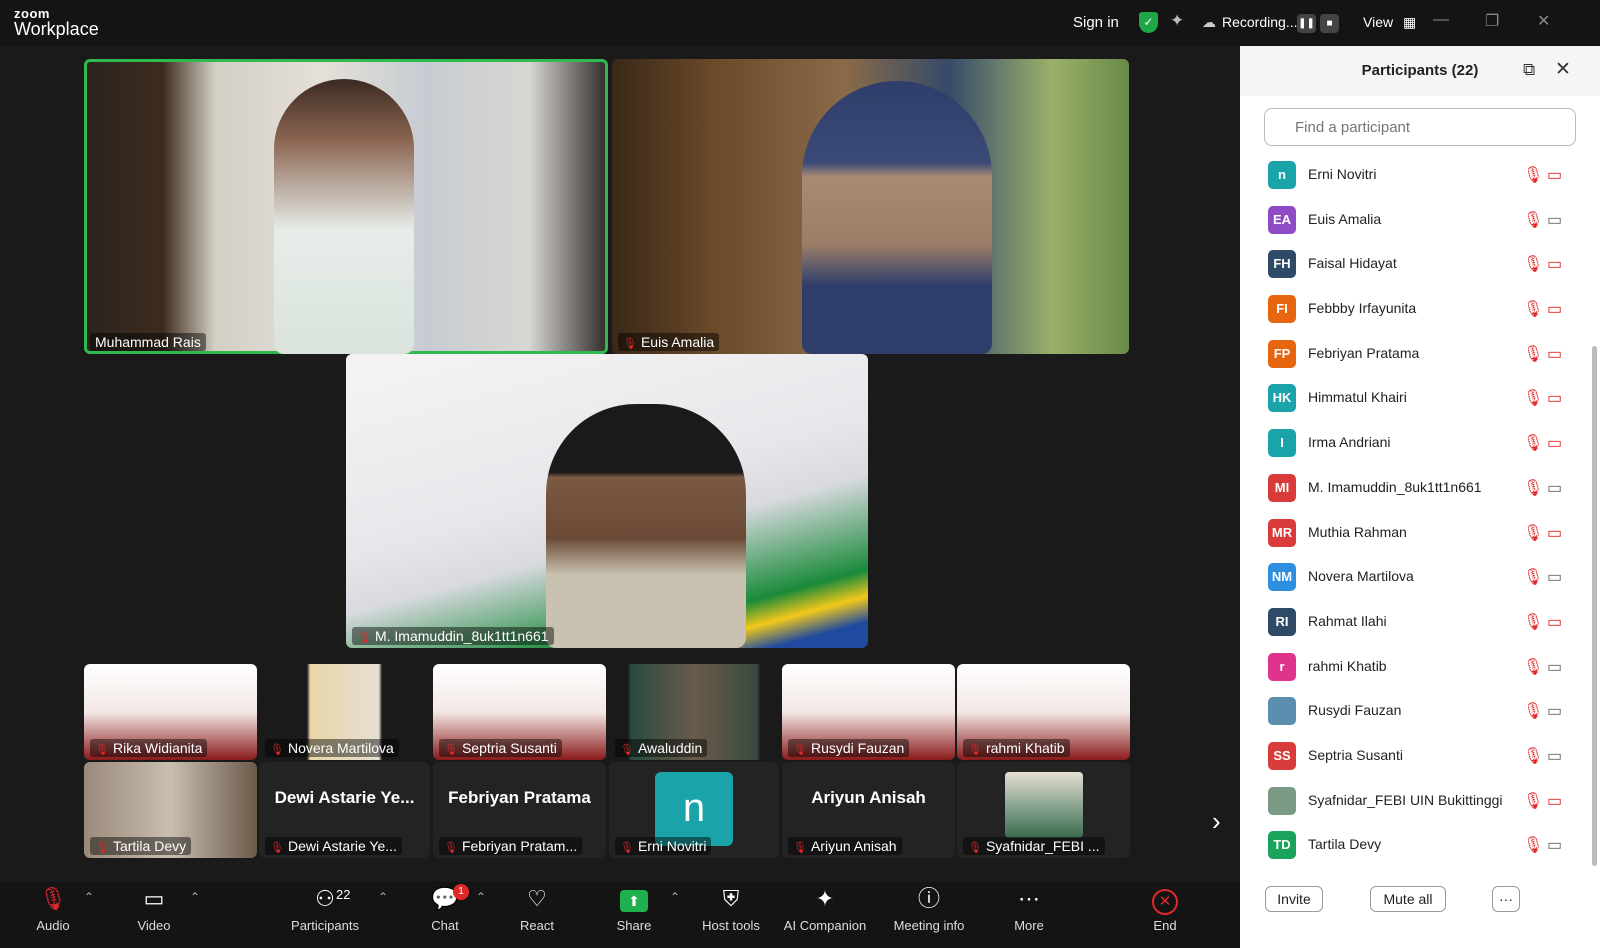  Describe the element at coordinates (519, 712) in the screenshot. I see `gallery-tile: 🎙 Septria Susanti` at that location.